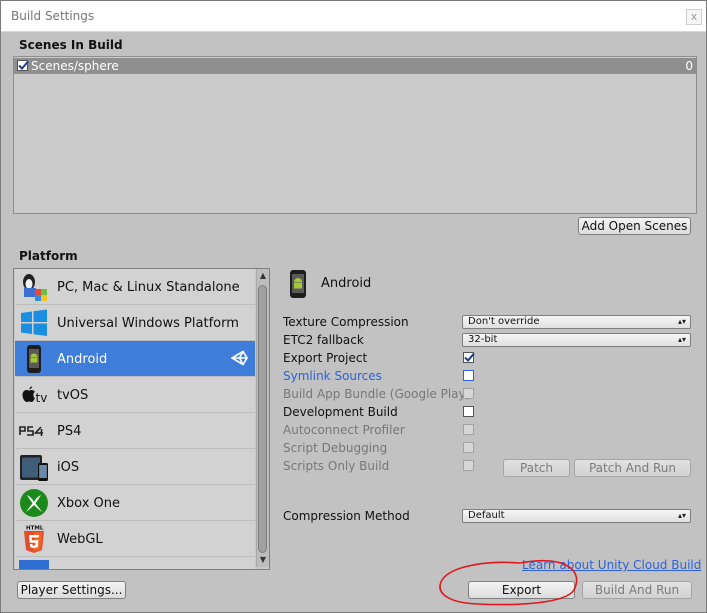 This screenshot has width=707, height=613. I want to click on platform-item-partial, so click(135, 563).